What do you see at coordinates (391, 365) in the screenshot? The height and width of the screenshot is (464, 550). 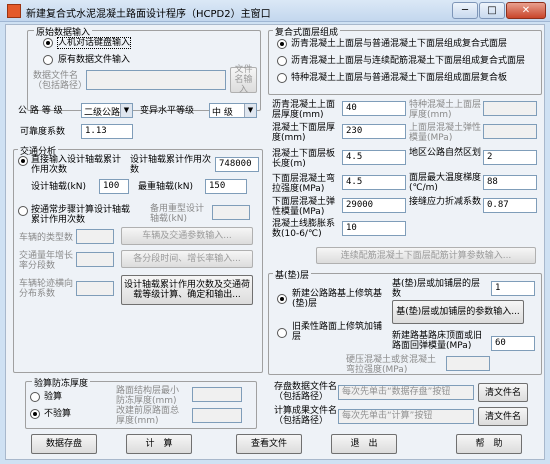 I see `hard-concrete-label: 硬压混凝土或贫混凝土弯拉强度(MPa)` at bounding box center [391, 365].